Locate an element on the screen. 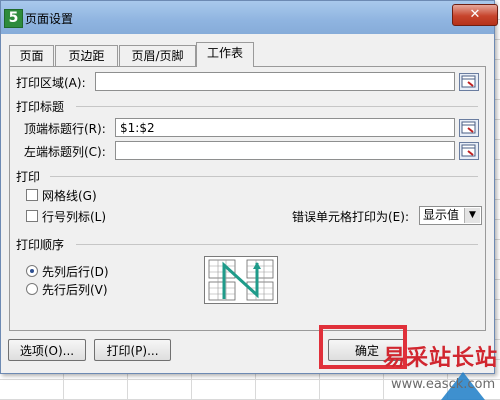 This screenshot has width=500, height=400. rows-to-repeat-input: $1:$2 is located at coordinates (285, 127).